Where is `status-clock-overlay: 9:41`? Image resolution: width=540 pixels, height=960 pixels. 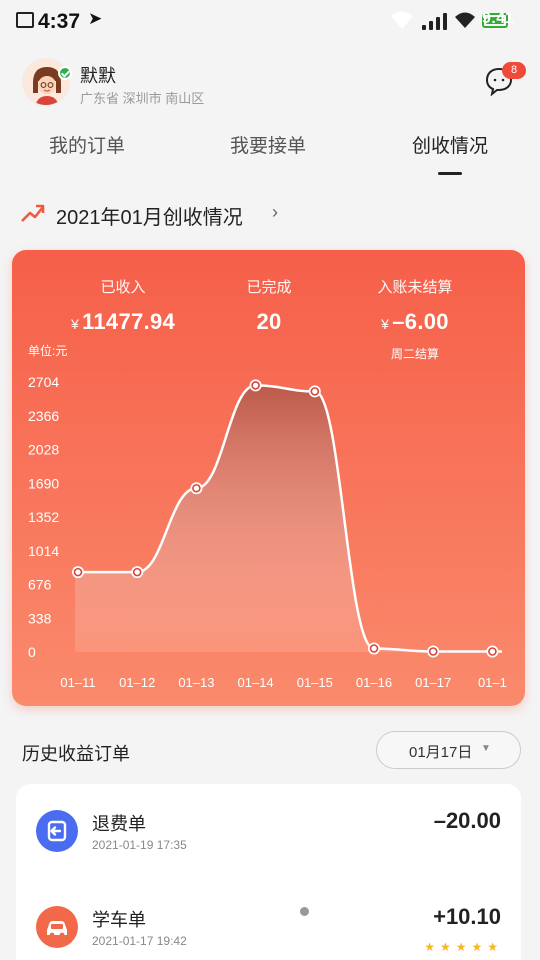
status-clock-overlay: 9:41 is located at coordinates (498, 18).